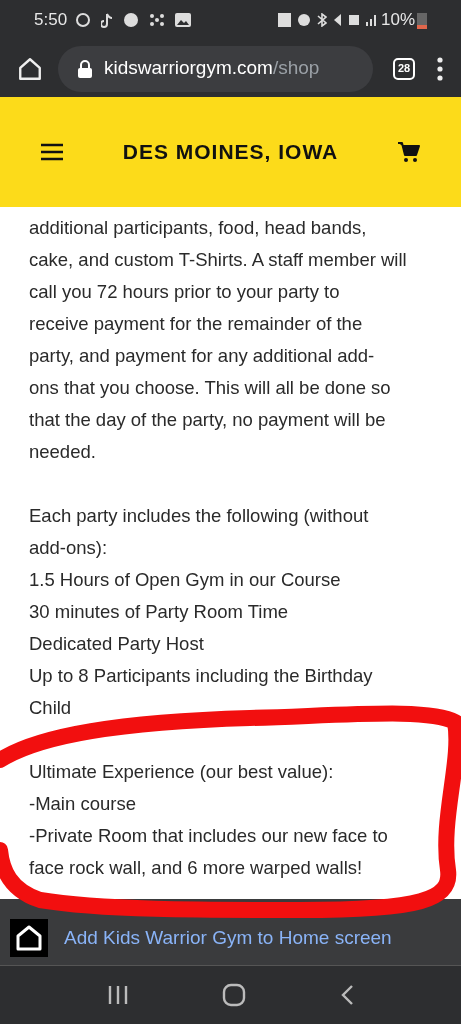  I want to click on install-banner-text: Add Kids Warrior Gym to Home screen, so click(228, 937).